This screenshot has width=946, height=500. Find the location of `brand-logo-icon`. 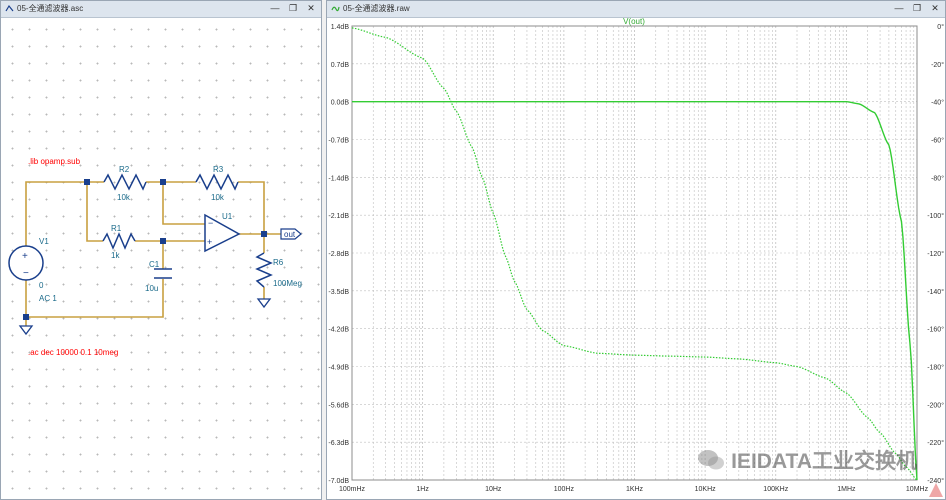

brand-logo-icon is located at coordinates (936, 490).